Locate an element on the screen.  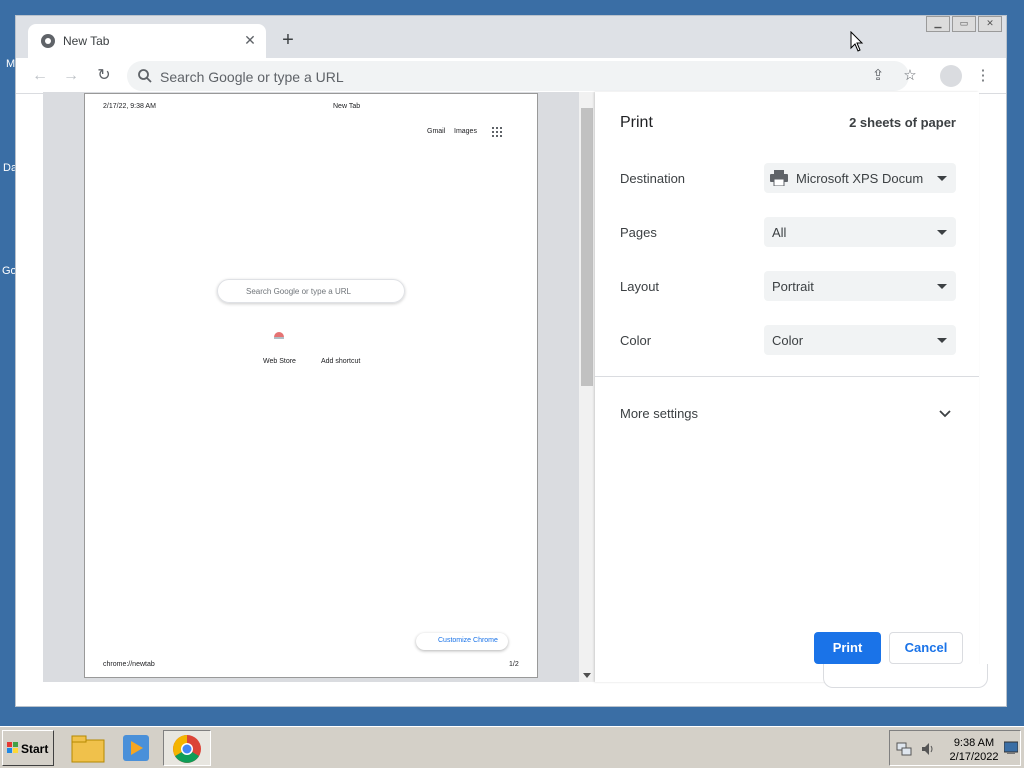
omnibox-placeholder: Search Google or type a URL is located at coordinates (252, 77).